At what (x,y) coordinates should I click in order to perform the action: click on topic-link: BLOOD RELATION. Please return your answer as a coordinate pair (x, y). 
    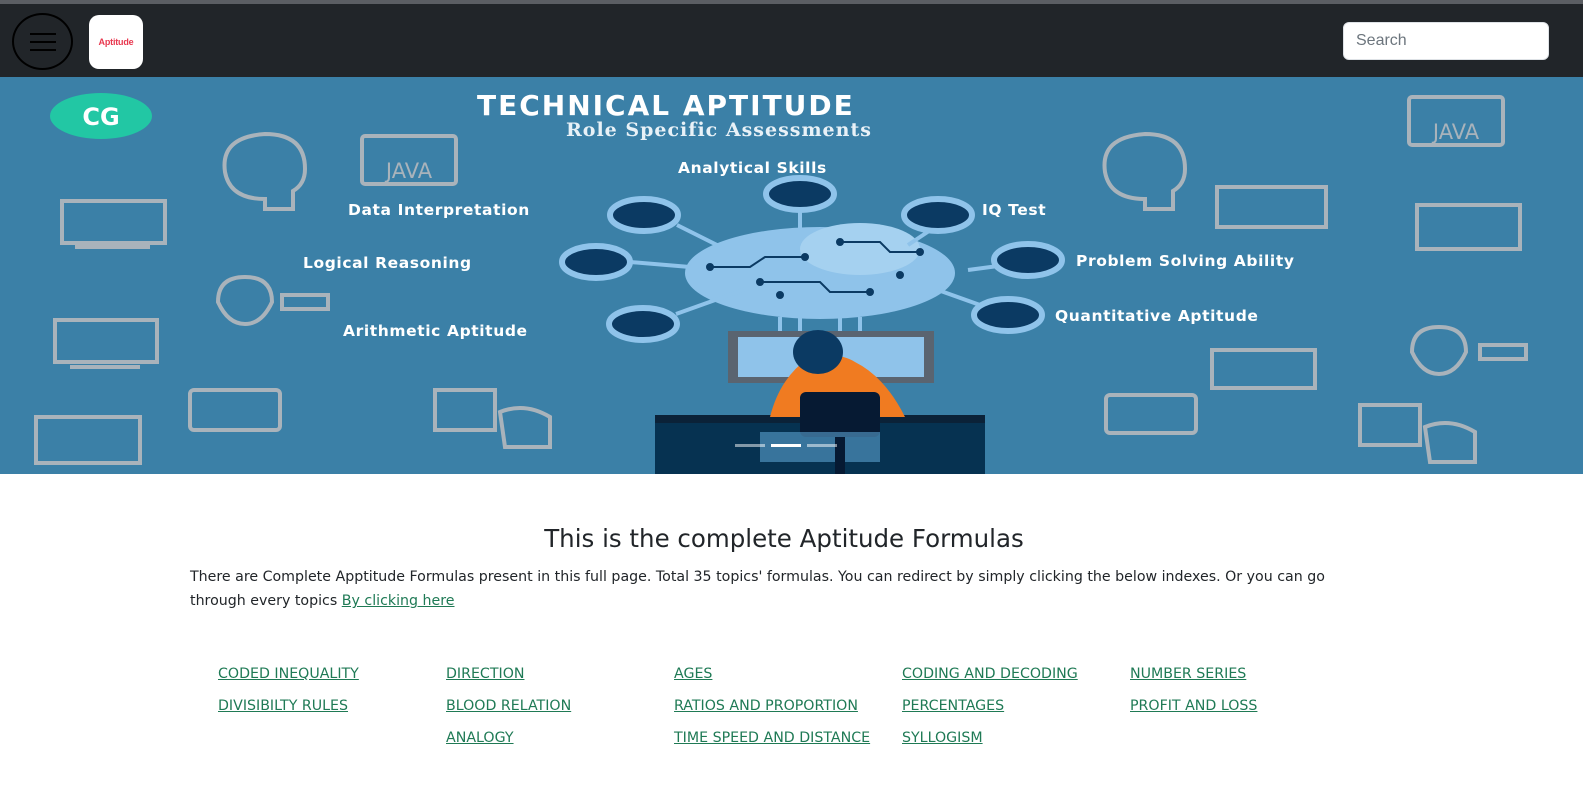
    Looking at the image, I should click on (556, 711).